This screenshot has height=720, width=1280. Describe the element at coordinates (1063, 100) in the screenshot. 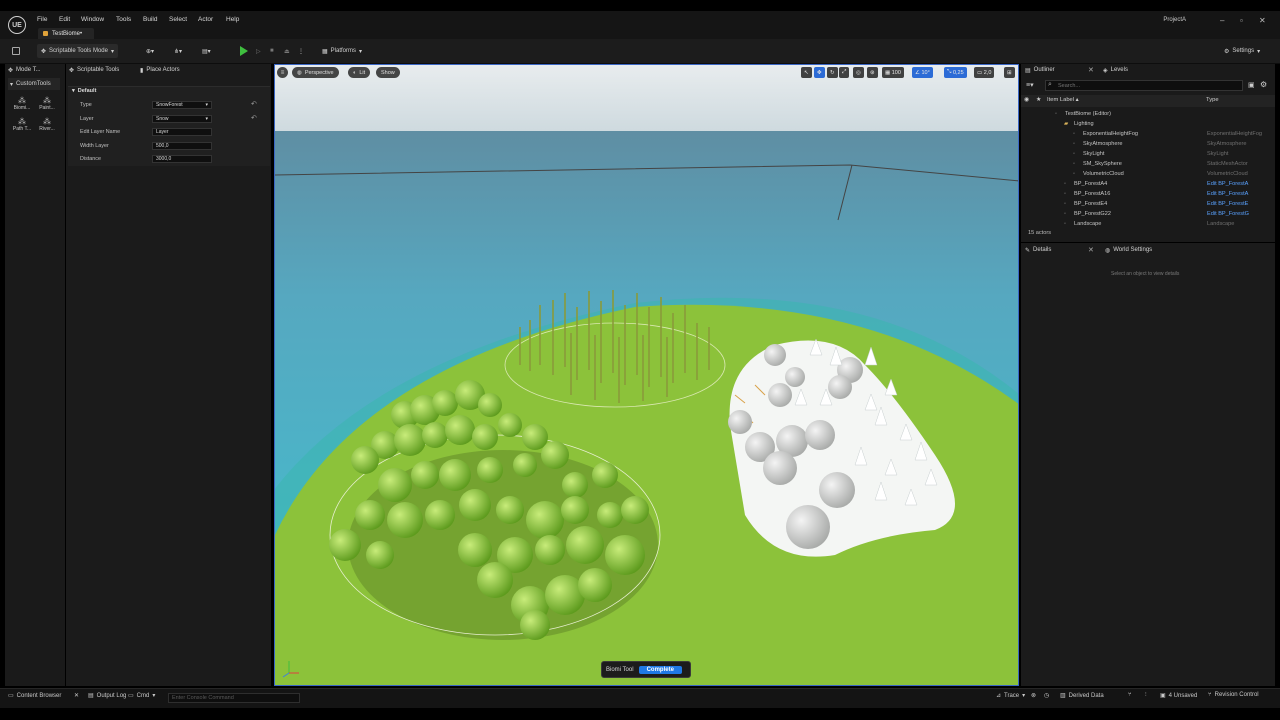

I see `col-item-label: Item Label ▴` at that location.